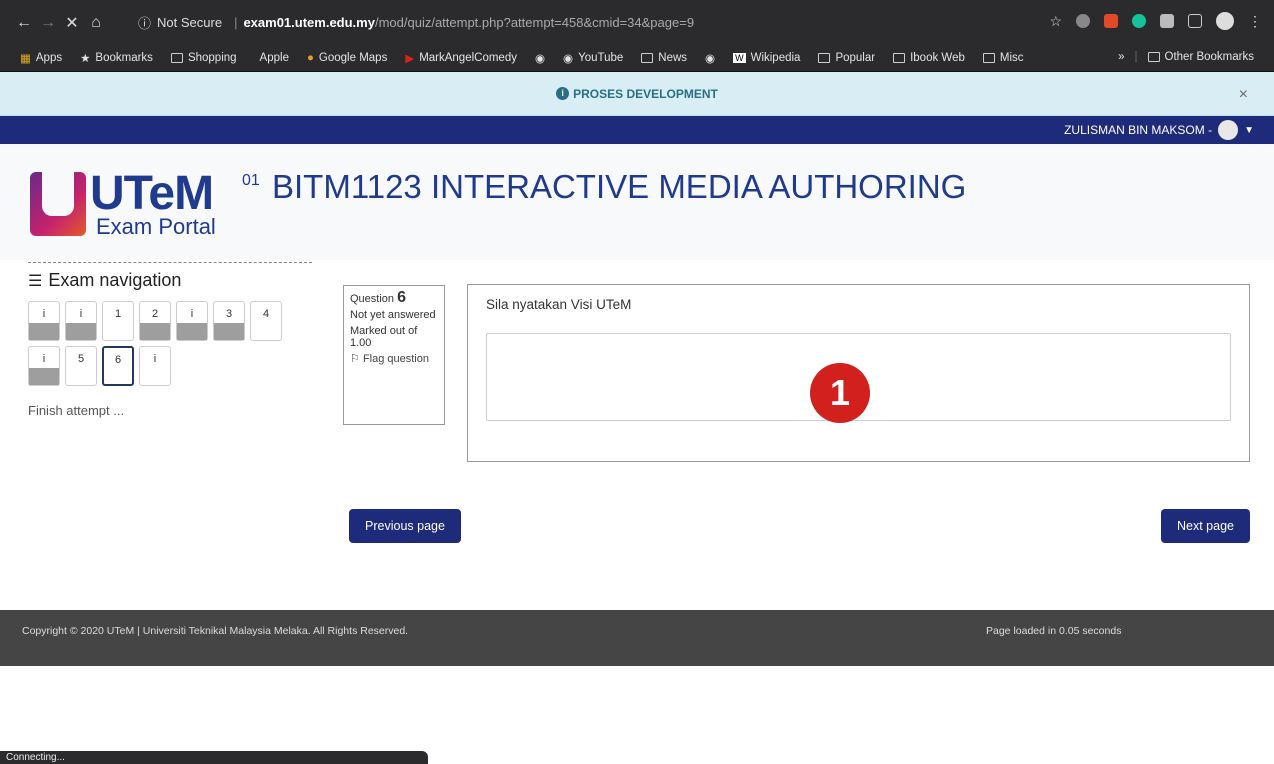 This screenshot has width=1274, height=764. Describe the element at coordinates (355, 359) in the screenshot. I see `flag-icon: ⚐` at that location.